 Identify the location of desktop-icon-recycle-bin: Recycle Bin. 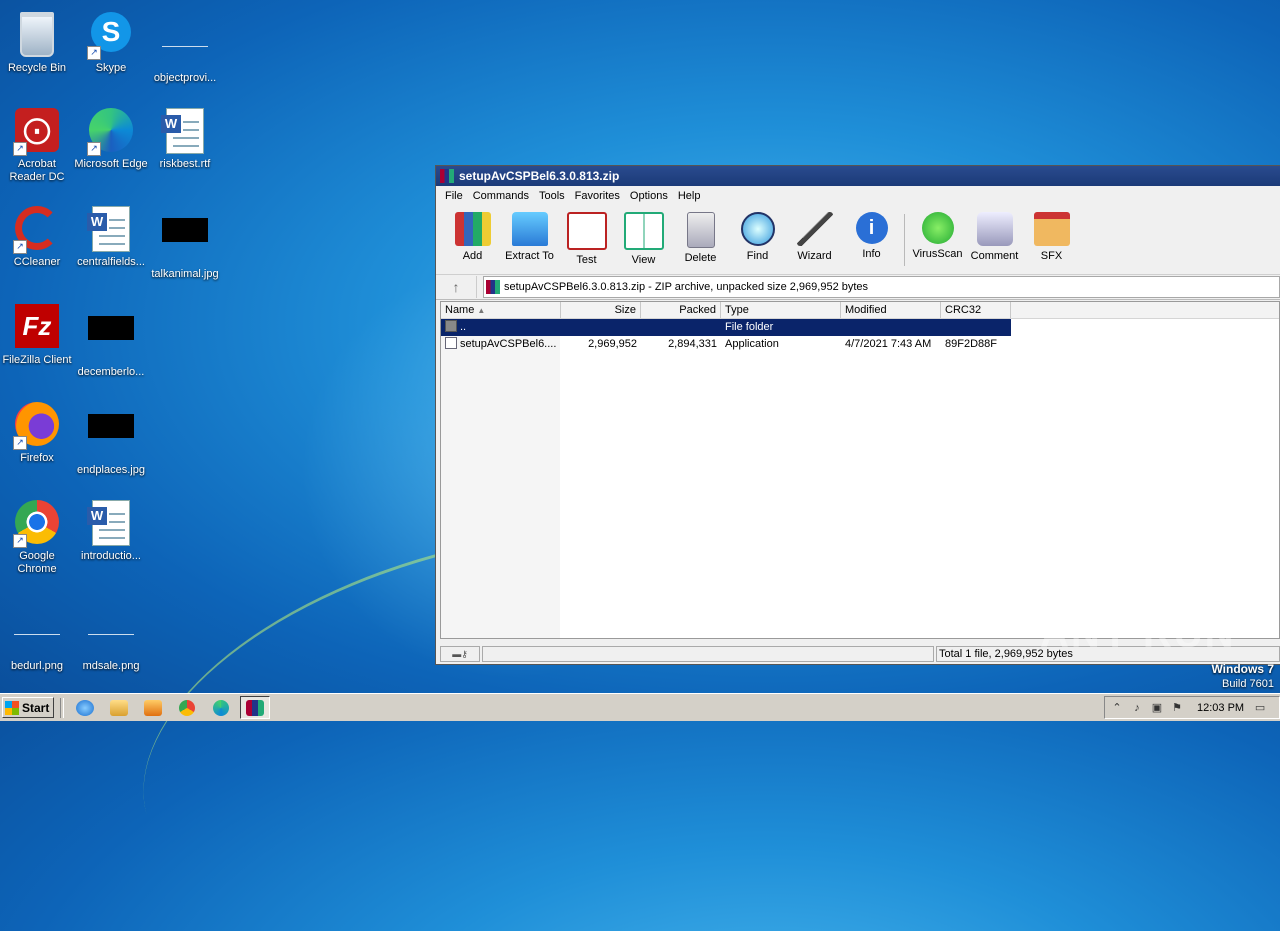
(37, 41).